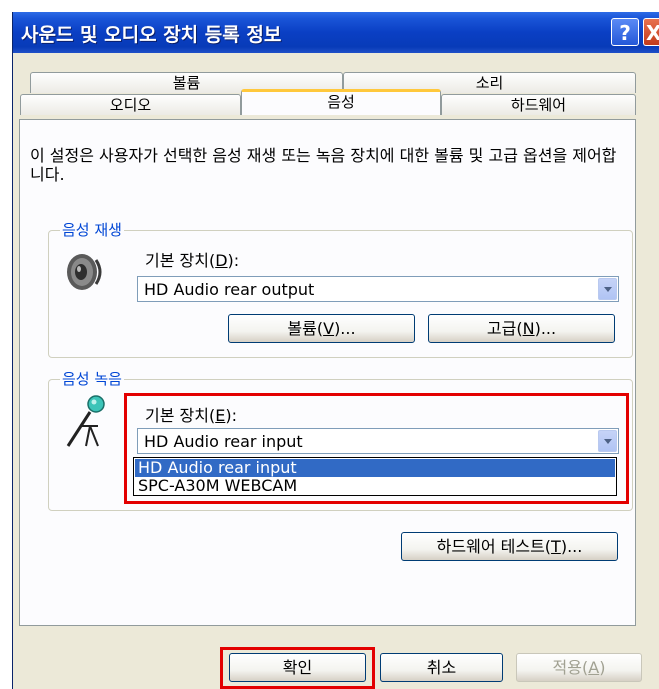 This screenshot has height=689, width=659. I want to click on chevron-down-icon, so click(607, 289).